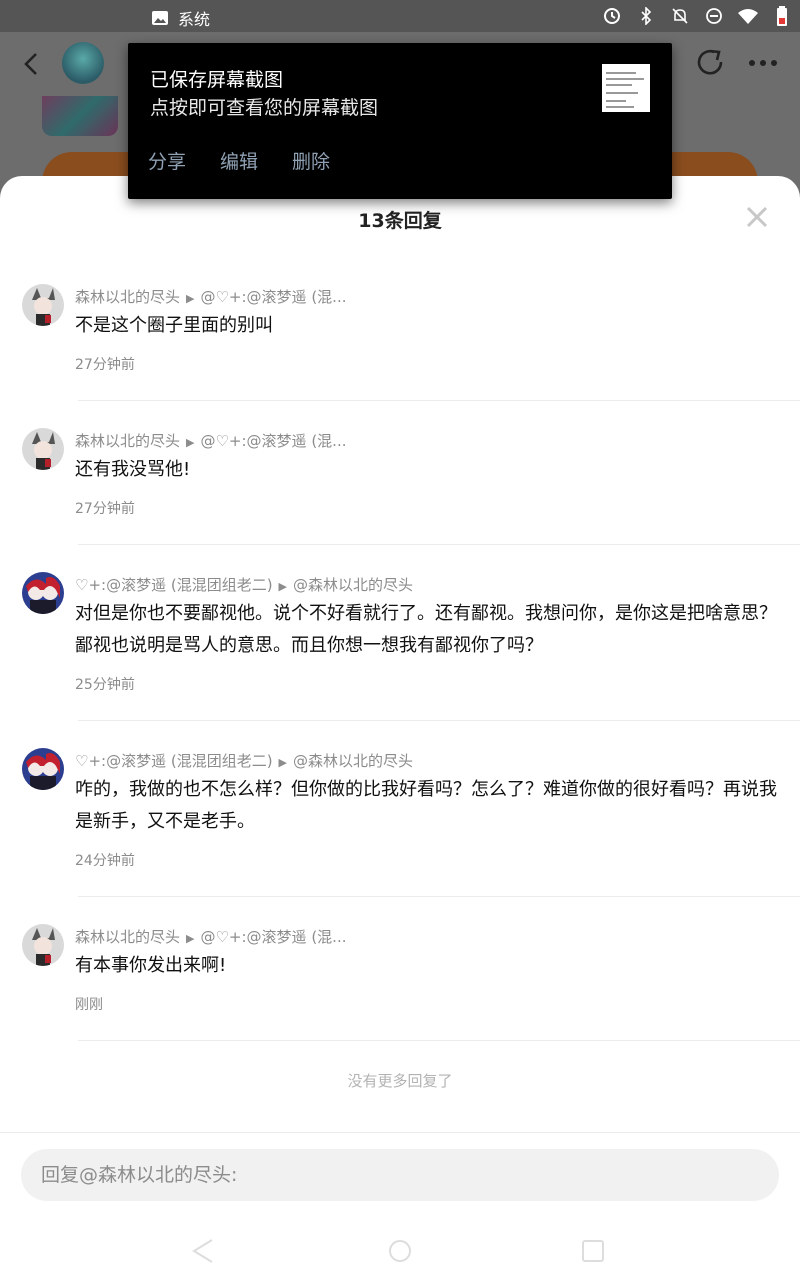 Image resolution: width=800 pixels, height=1280 pixels. Describe the element at coordinates (400, 221) in the screenshot. I see `sheet-title: 13条回复` at that location.